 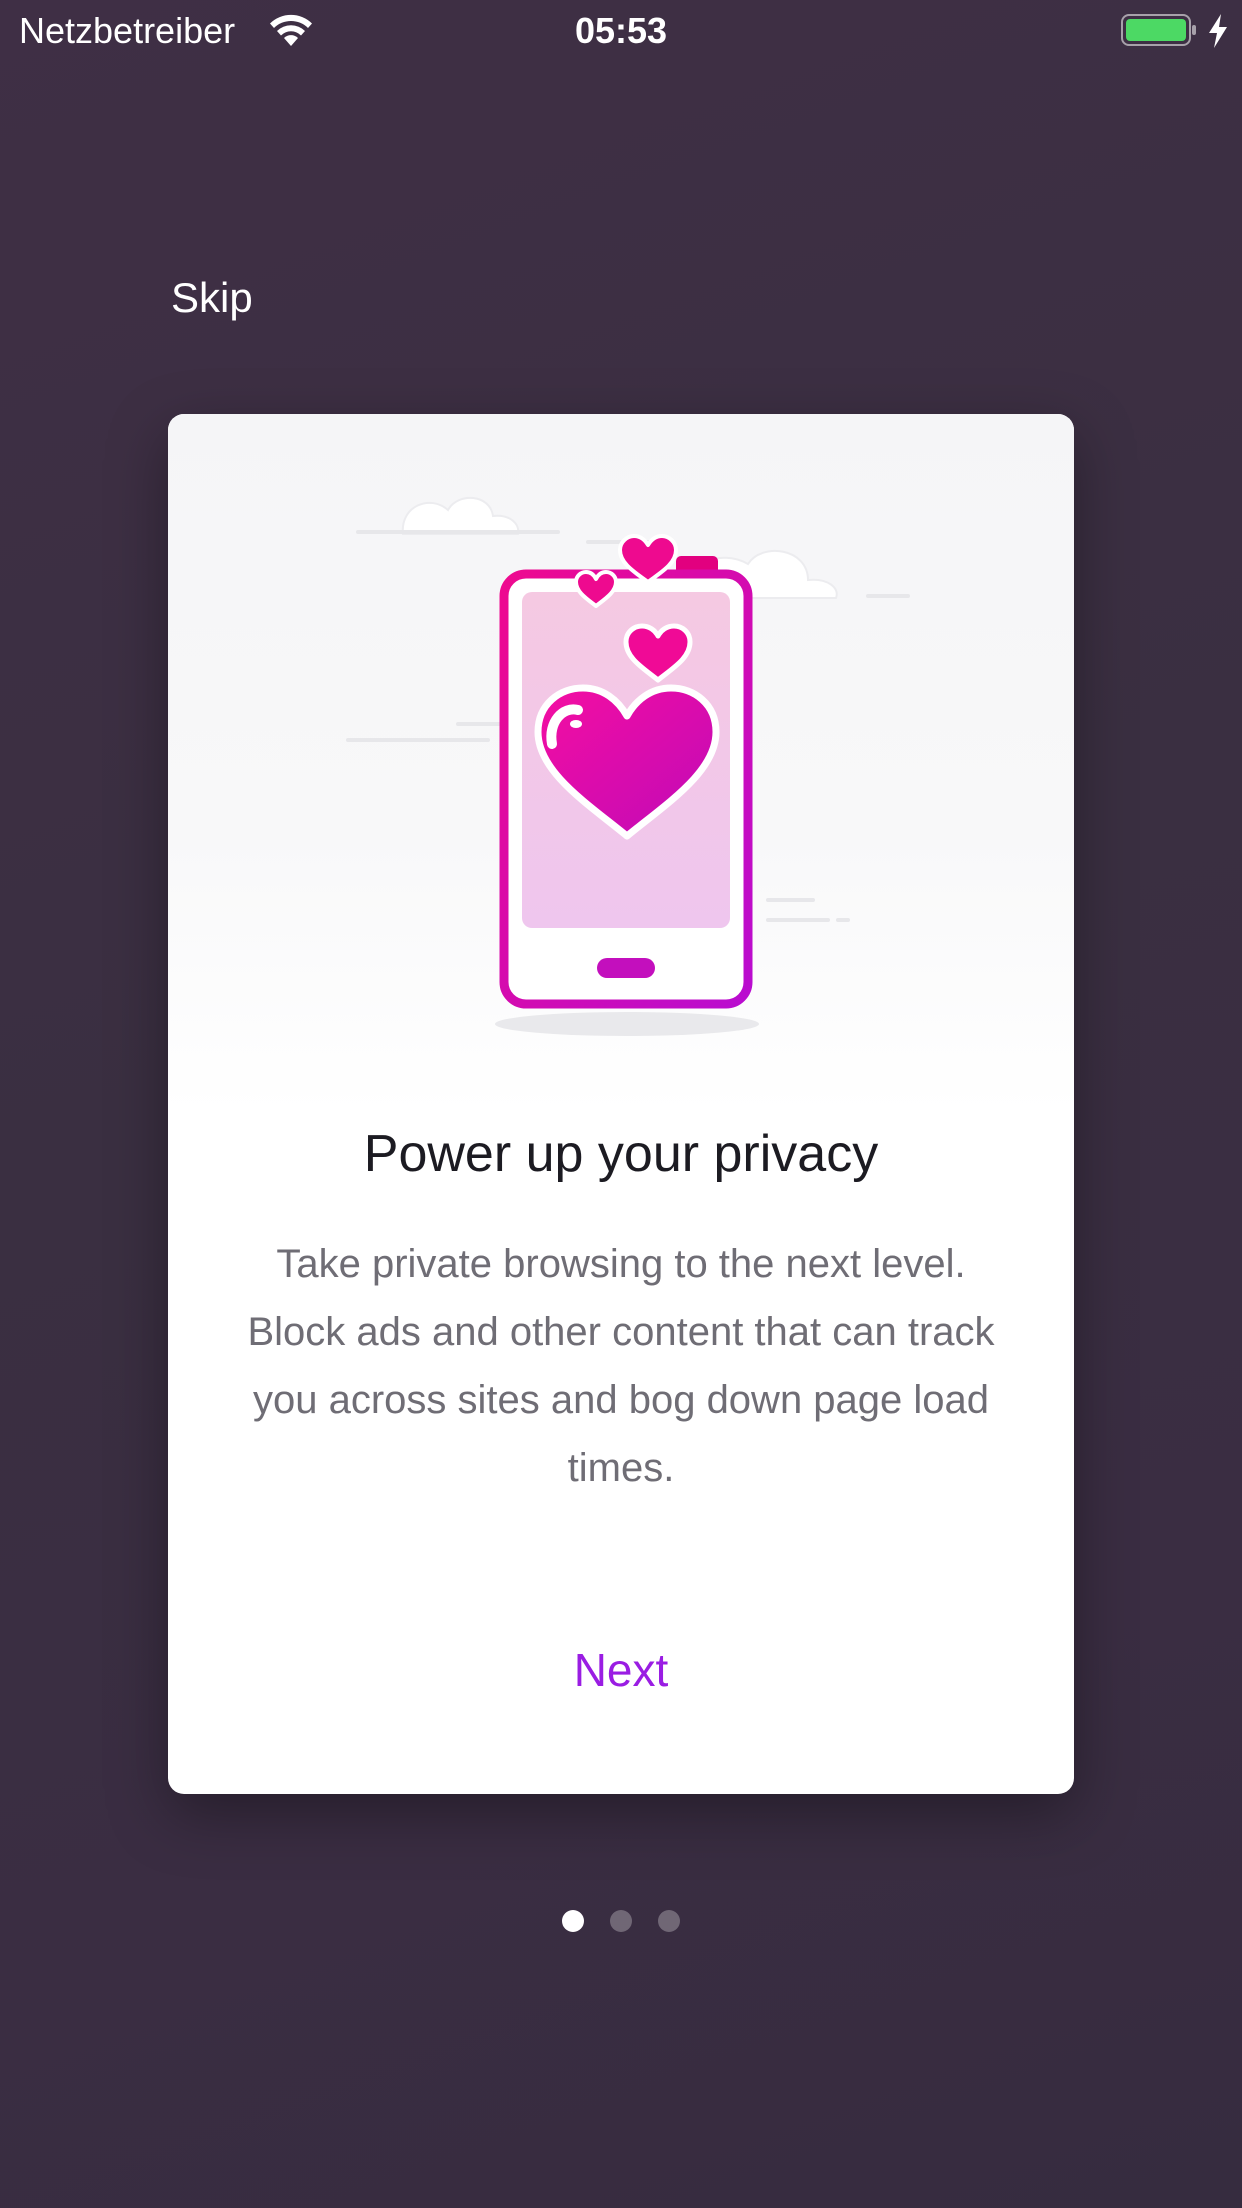 What do you see at coordinates (1158, 30) in the screenshot?
I see `battery-icon` at bounding box center [1158, 30].